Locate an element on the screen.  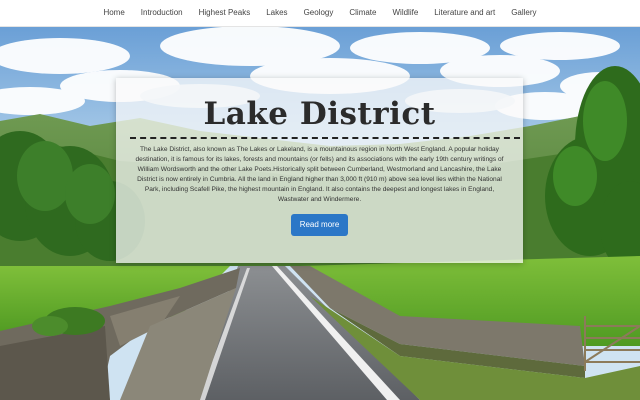
read-more-button: Read more is located at coordinates (319, 225).